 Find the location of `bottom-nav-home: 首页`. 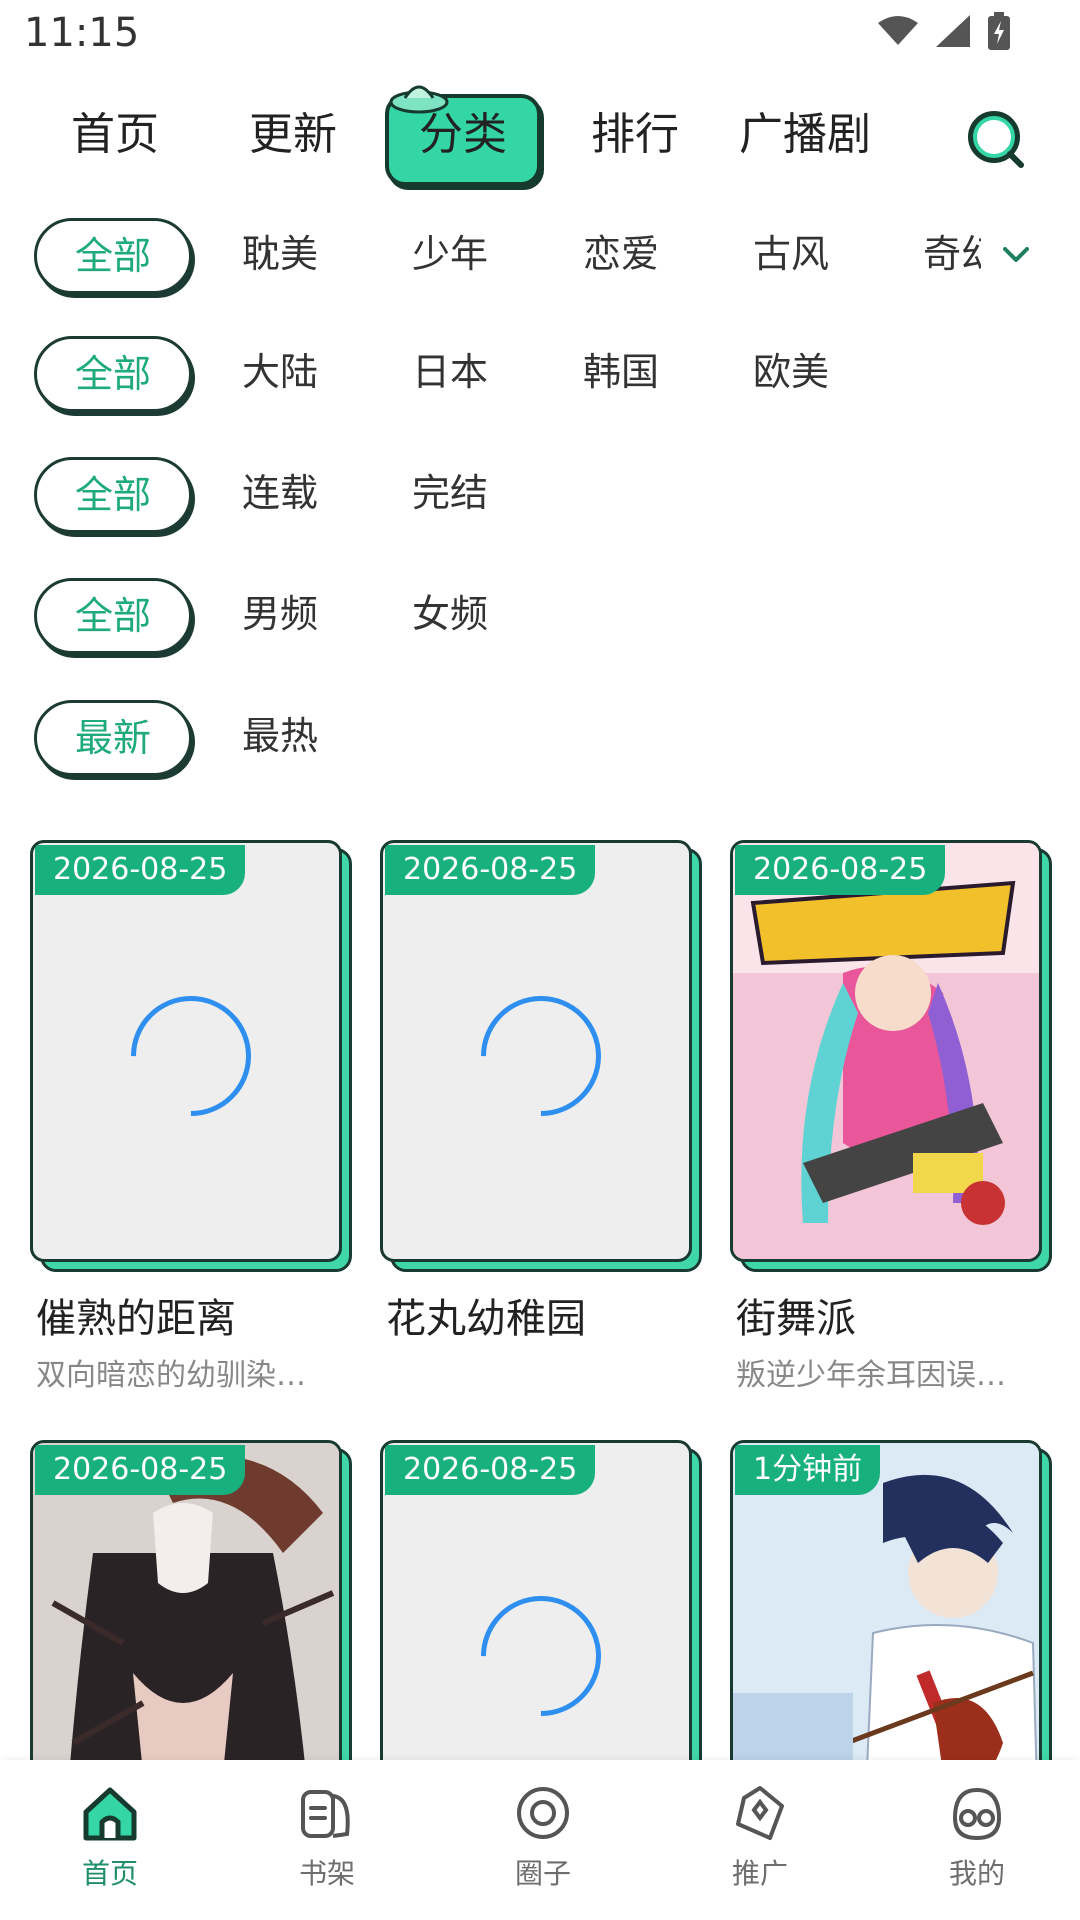

bottom-nav-home: 首页 is located at coordinates (110, 1838).